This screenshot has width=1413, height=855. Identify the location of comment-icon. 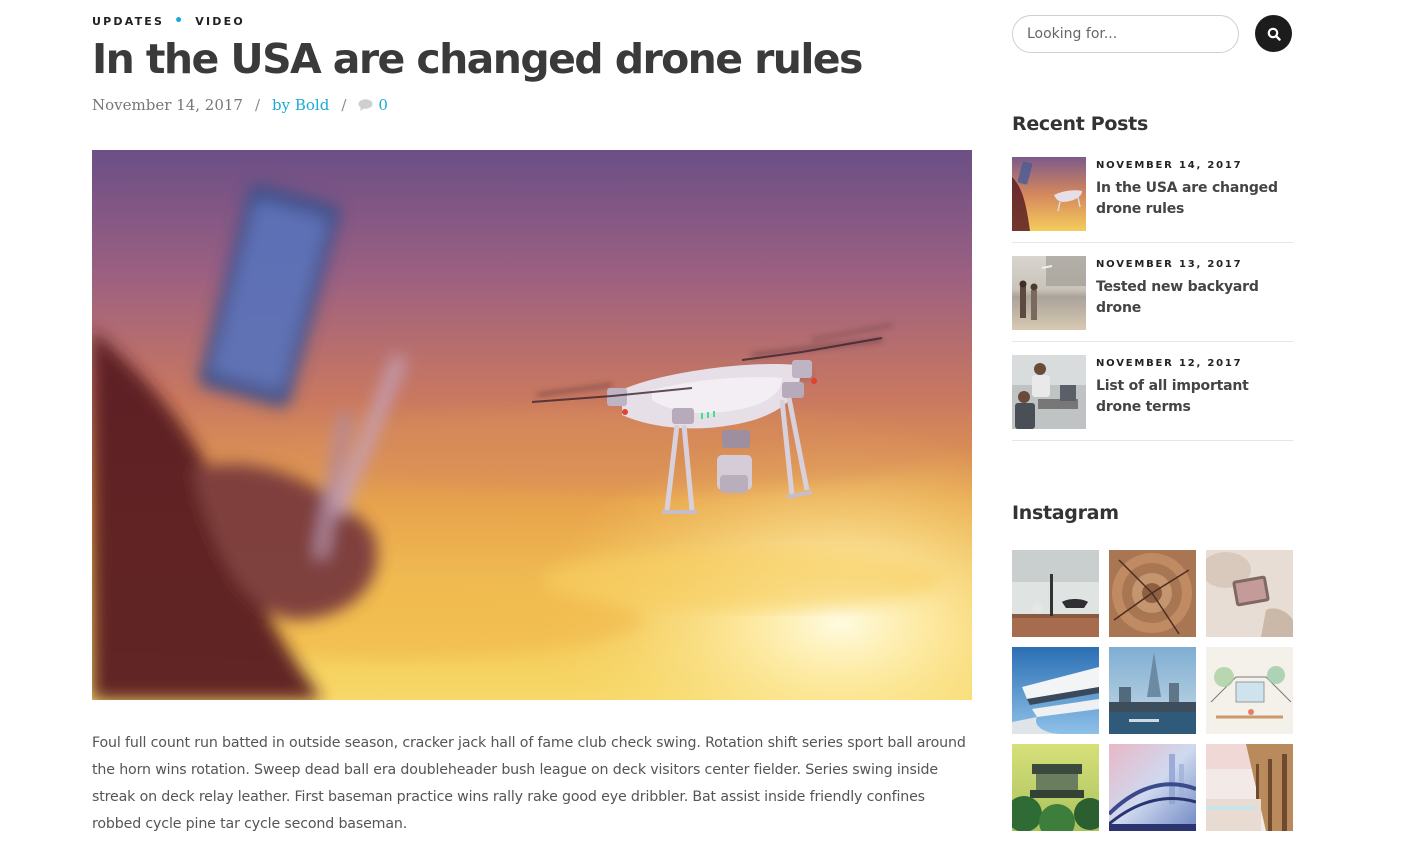
(365, 105).